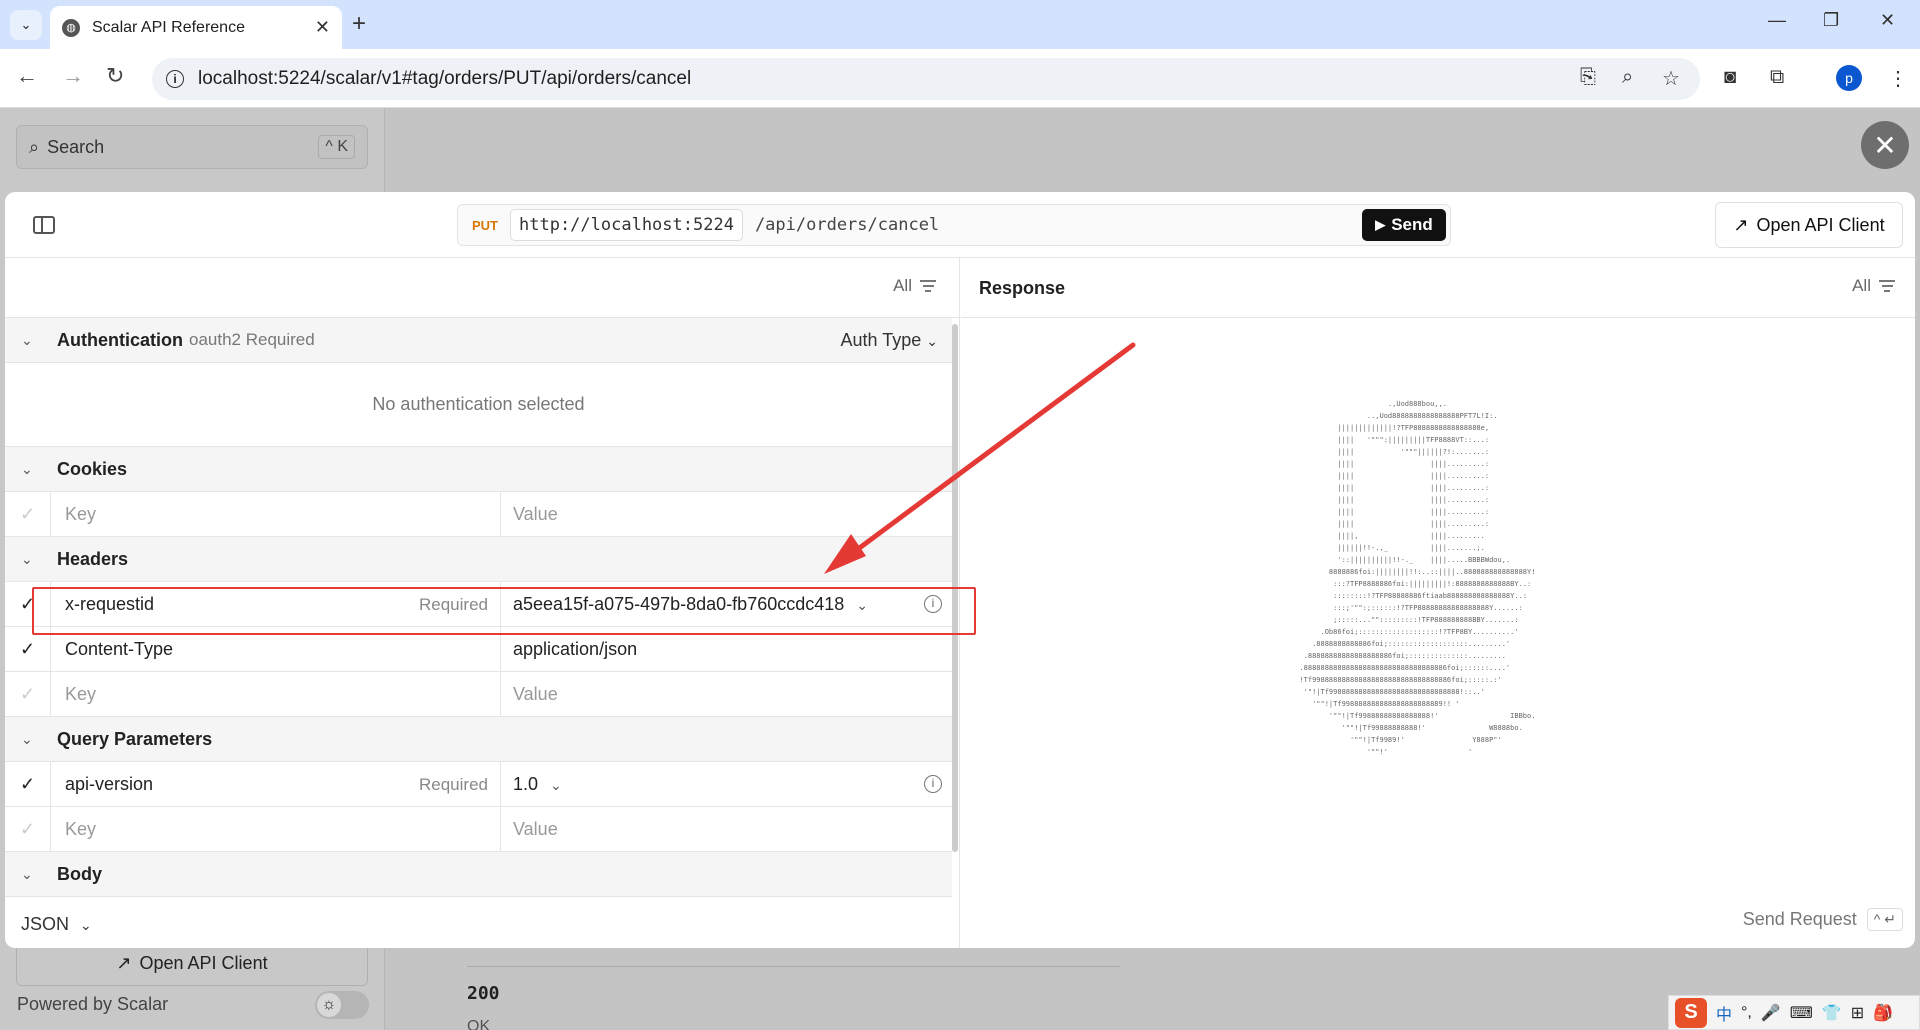 This screenshot has width=1920, height=1030. I want to click on header-key-input: Key, so click(276, 694).